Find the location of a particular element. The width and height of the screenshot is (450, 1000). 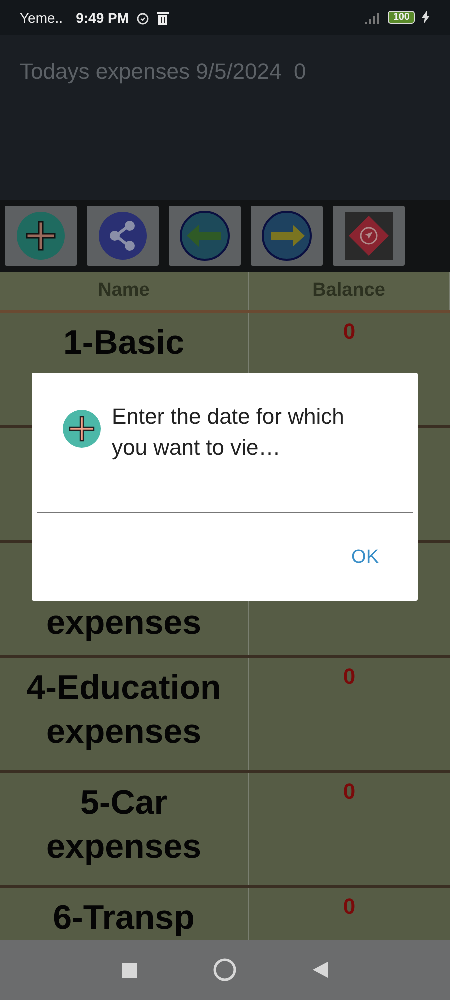

back-button is located at coordinates (205, 236).